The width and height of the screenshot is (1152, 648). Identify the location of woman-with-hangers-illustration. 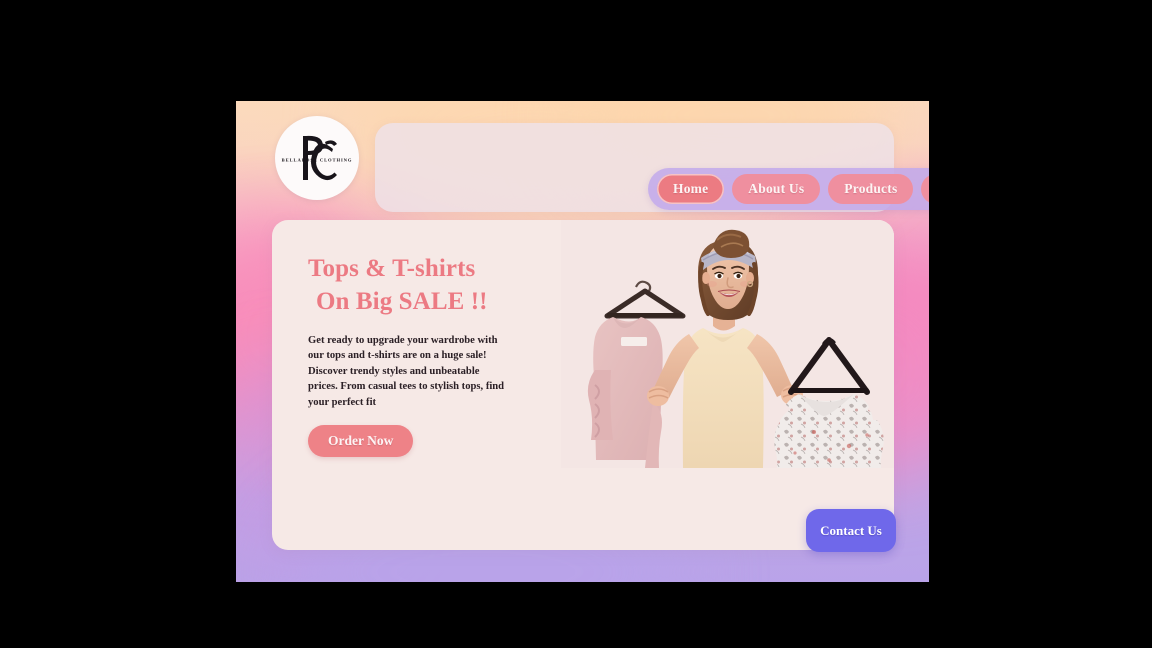
(727, 344).